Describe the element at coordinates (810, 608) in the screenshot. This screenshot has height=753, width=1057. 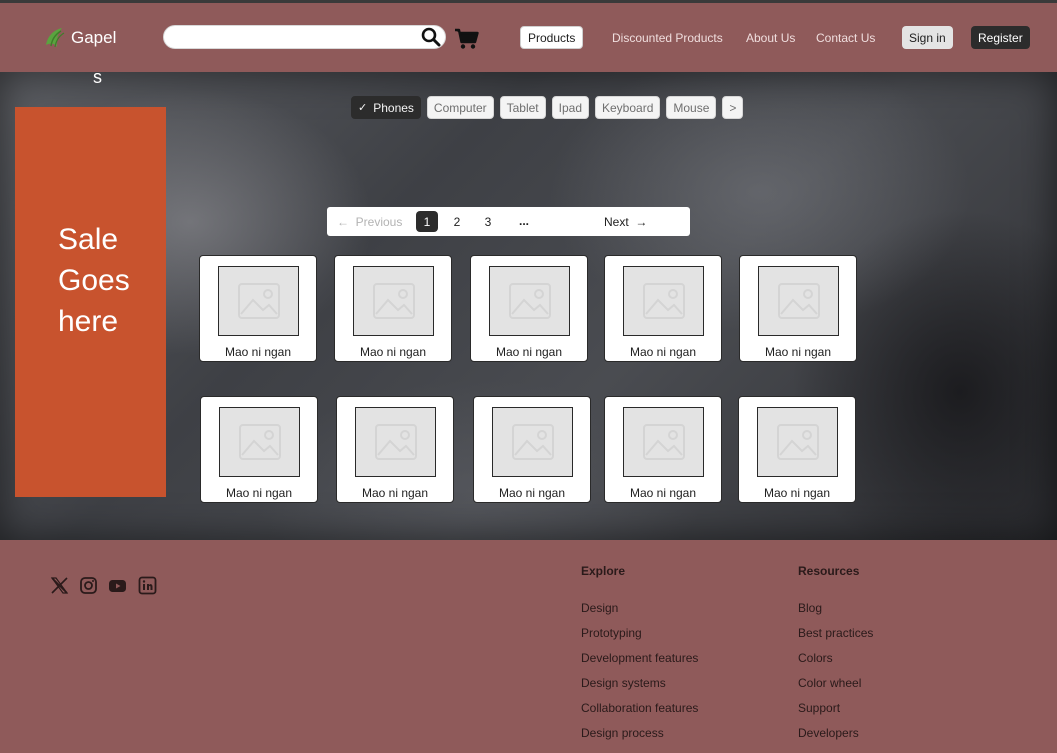
I see `footer-link: Blog` at that location.